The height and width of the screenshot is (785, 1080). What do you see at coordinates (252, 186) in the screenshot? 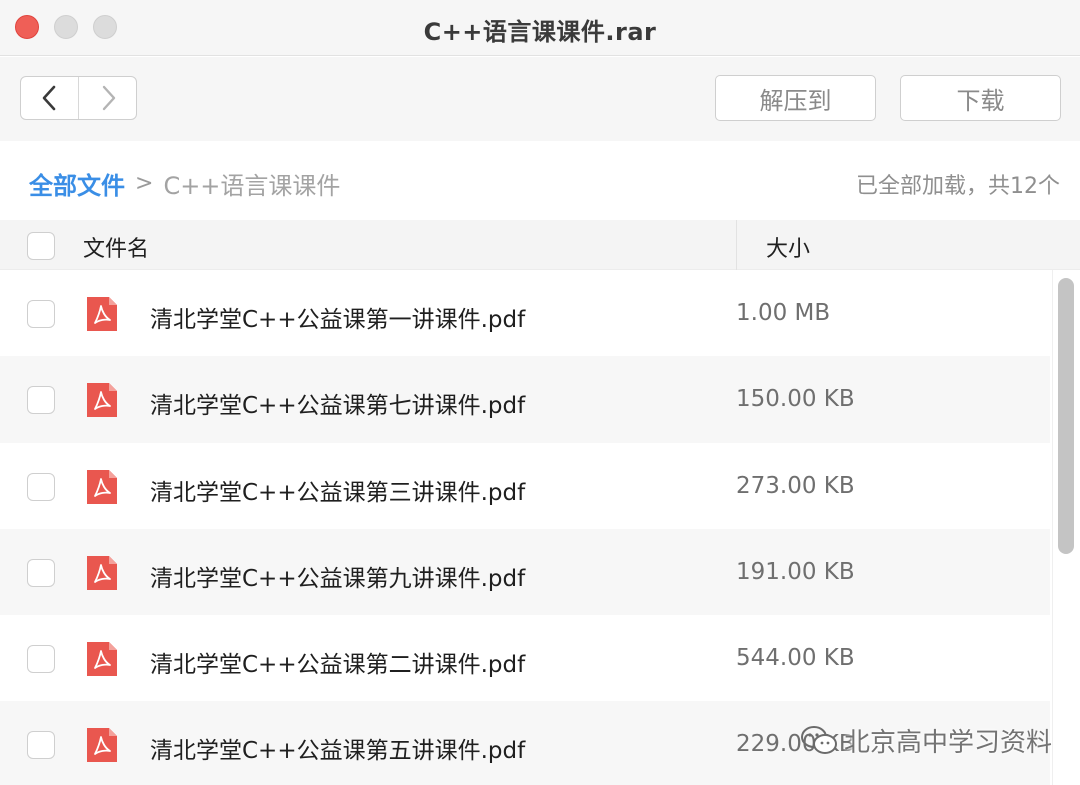
I see `breadcrumb-current: C++语言课课件` at bounding box center [252, 186].